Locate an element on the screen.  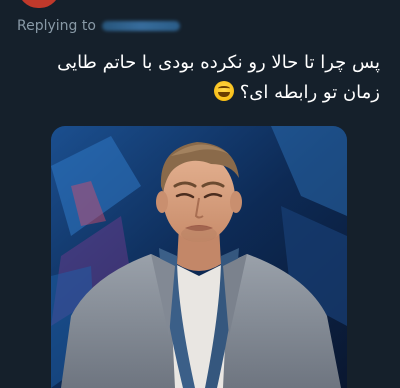
author-avatar is located at coordinates (39, 4).